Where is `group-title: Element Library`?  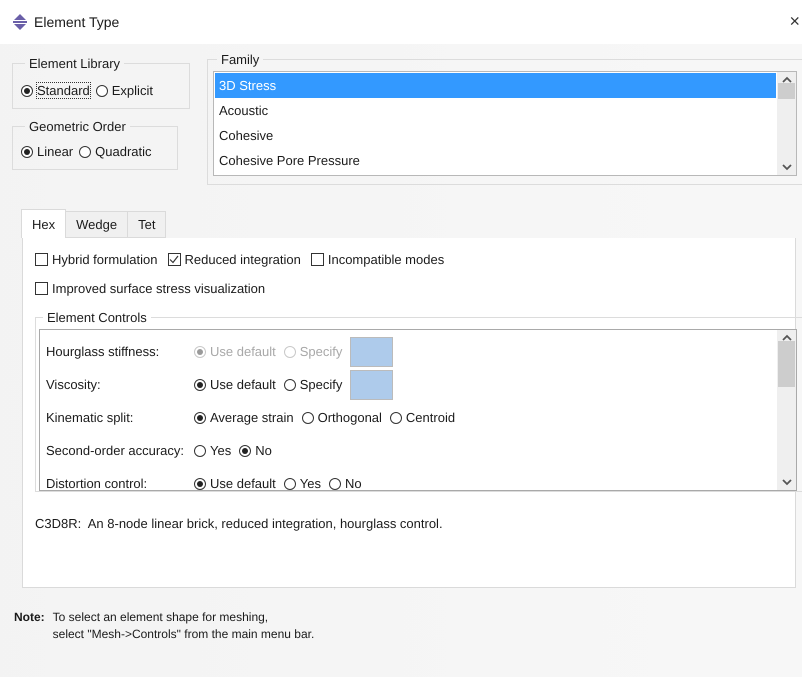
group-title: Element Library is located at coordinates (75, 63).